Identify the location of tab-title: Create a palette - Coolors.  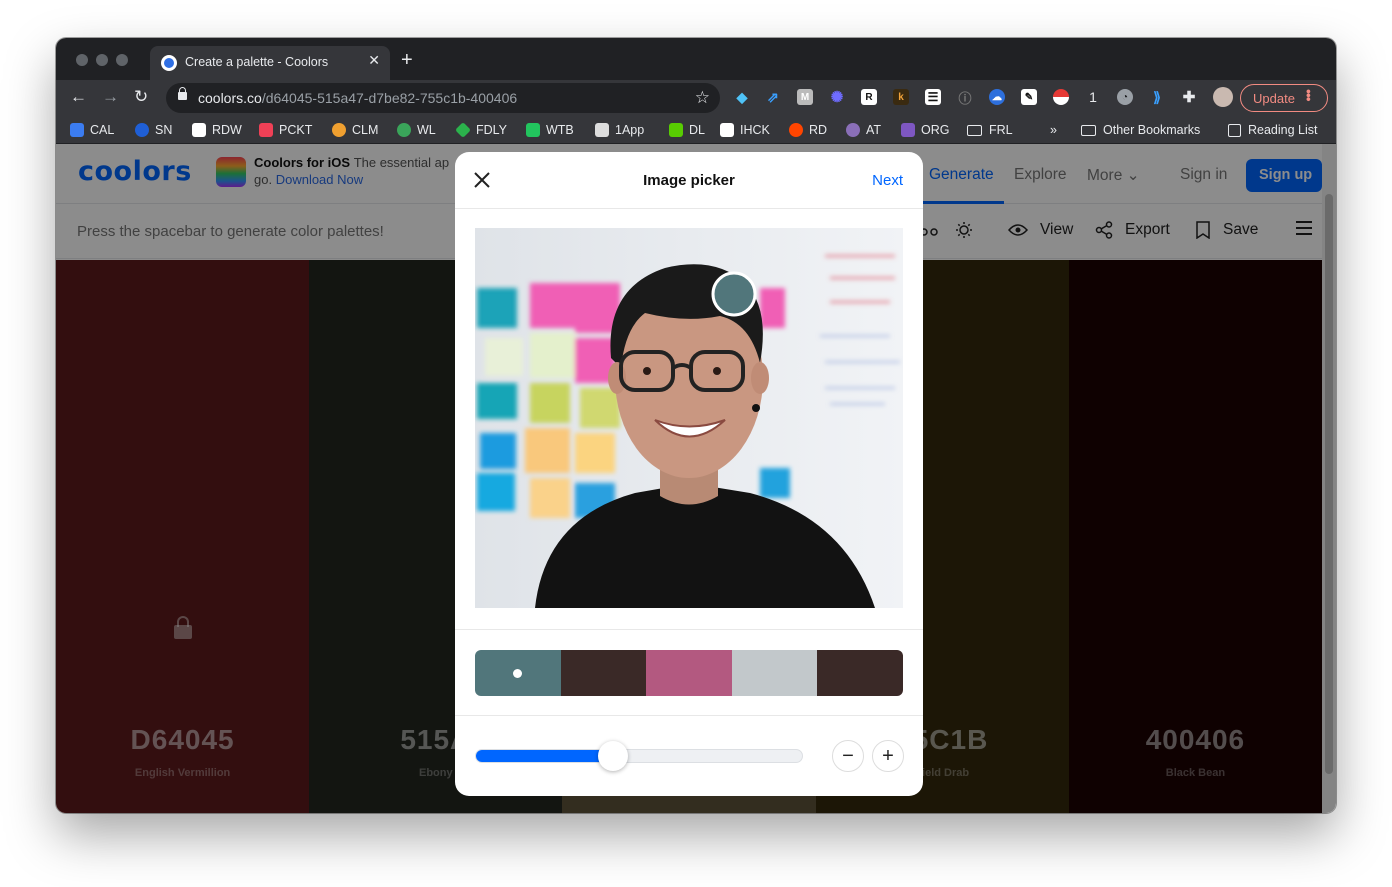
(257, 62).